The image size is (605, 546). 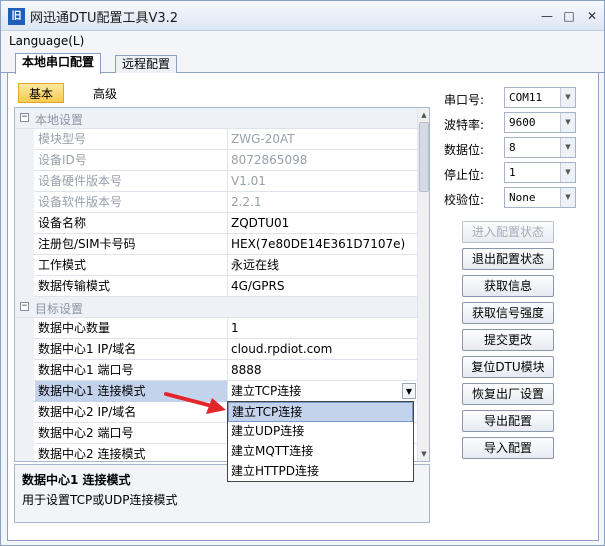 What do you see at coordinates (146, 64) in the screenshot?
I see `tab-remote: 远程配置` at bounding box center [146, 64].